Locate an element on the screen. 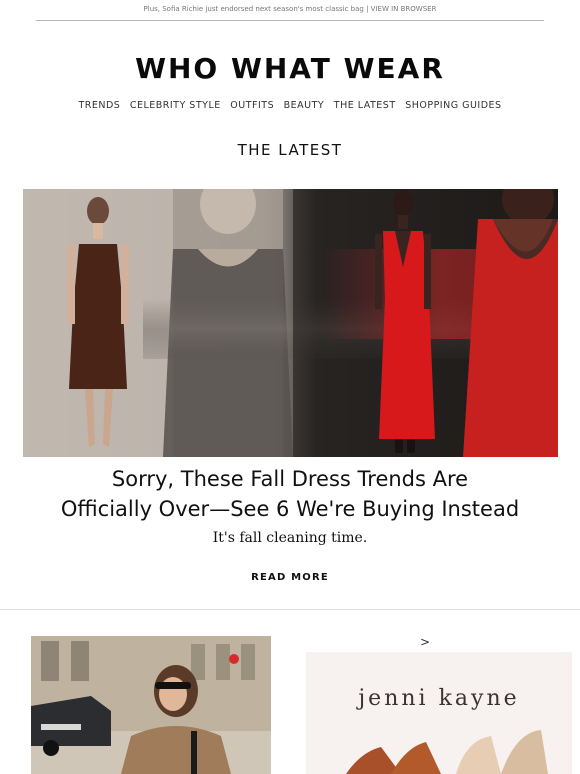 This screenshot has height=774, width=580. section-title: THE LATEST is located at coordinates (290, 150).